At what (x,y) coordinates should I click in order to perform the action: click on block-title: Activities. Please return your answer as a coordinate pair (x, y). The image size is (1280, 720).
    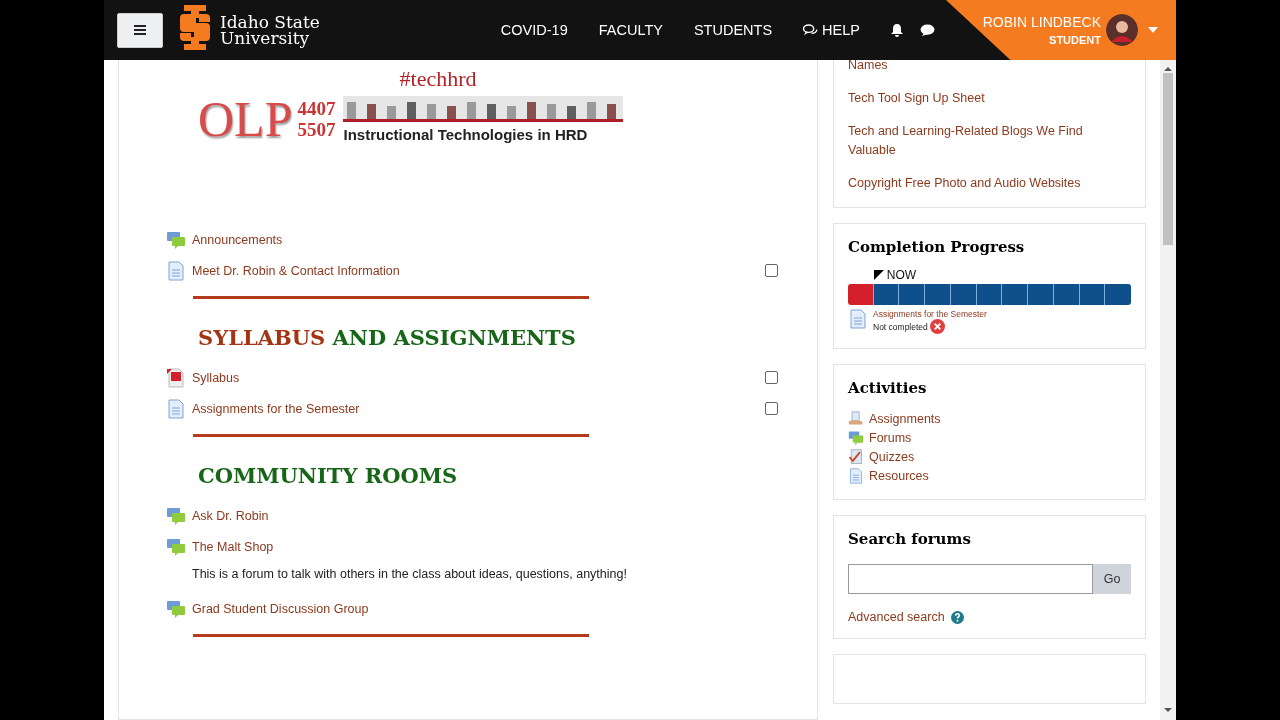
    Looking at the image, I should click on (888, 388).